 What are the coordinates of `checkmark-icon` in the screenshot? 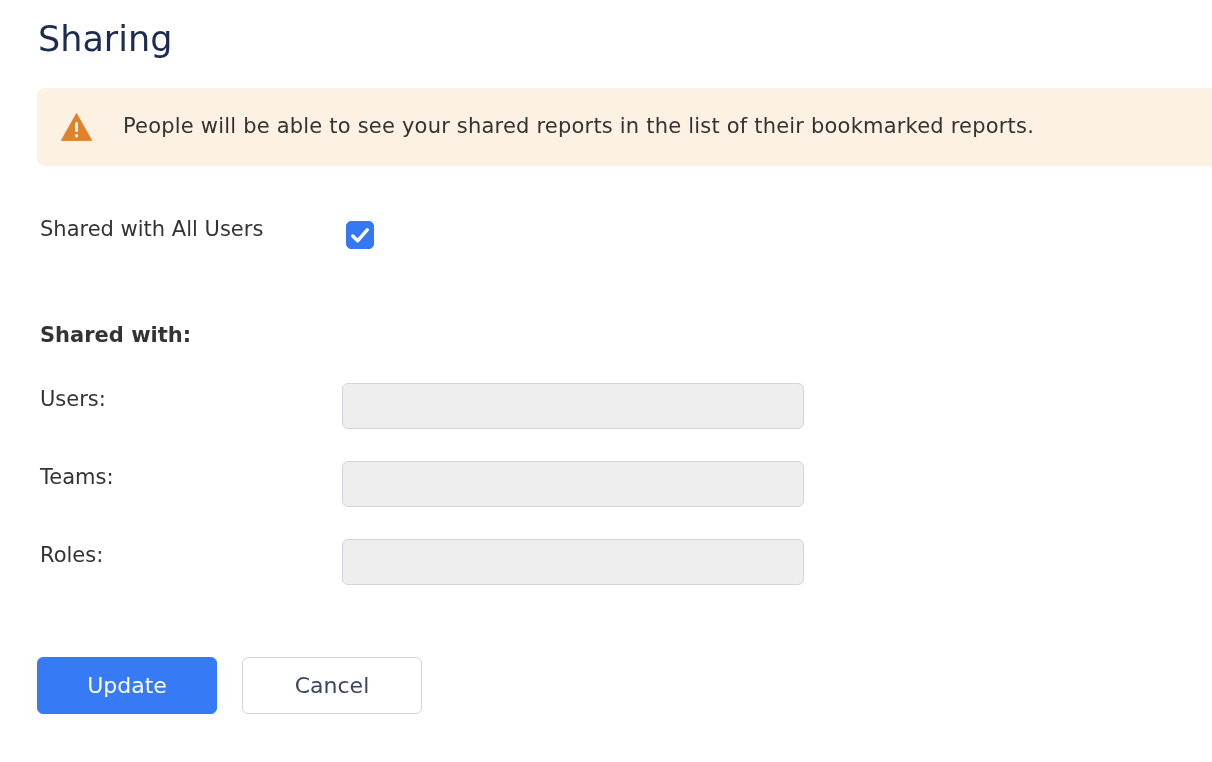 It's located at (360, 235).